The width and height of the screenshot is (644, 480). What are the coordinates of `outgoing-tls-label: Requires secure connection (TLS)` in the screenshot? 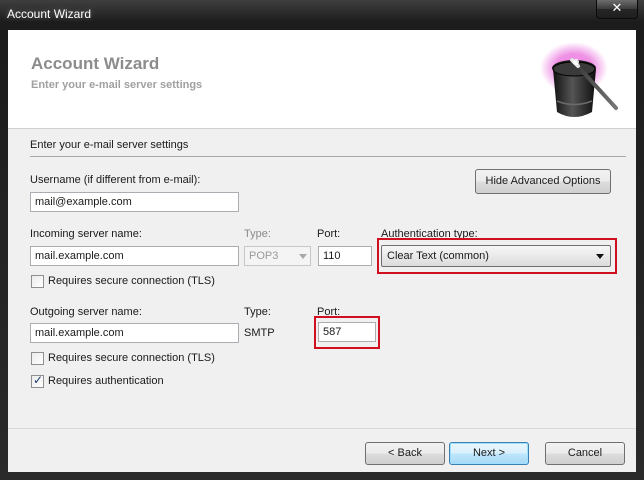 It's located at (131, 358).